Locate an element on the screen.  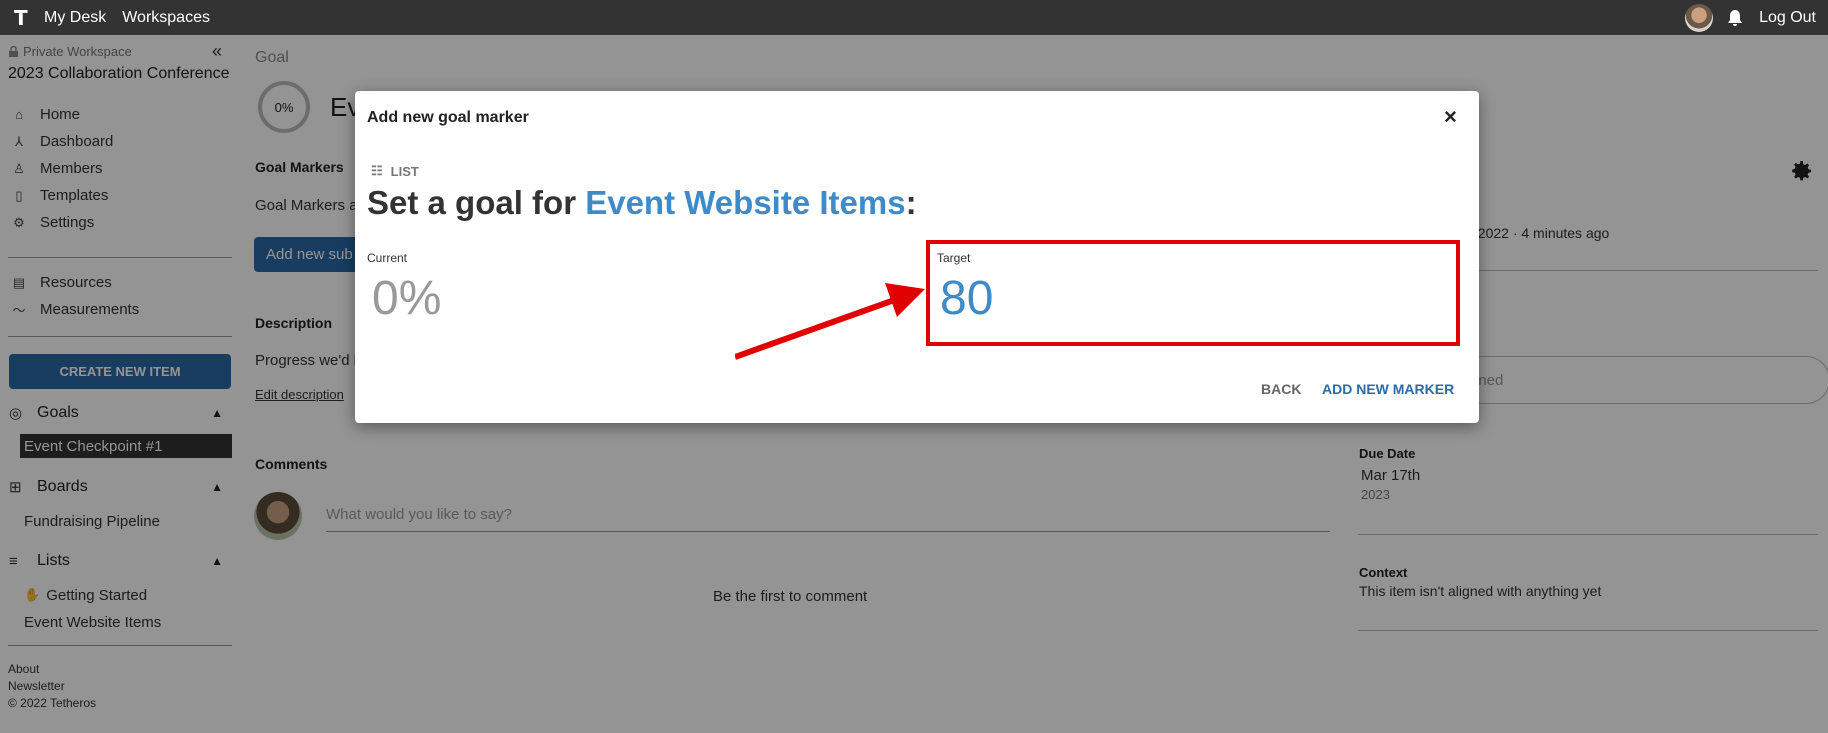
dialog-heading: Set a goal for Event Website Items: is located at coordinates (642, 203).